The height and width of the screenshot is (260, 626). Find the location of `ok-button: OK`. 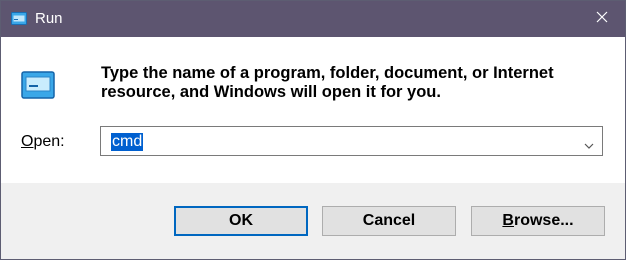

ok-button: OK is located at coordinates (241, 221).